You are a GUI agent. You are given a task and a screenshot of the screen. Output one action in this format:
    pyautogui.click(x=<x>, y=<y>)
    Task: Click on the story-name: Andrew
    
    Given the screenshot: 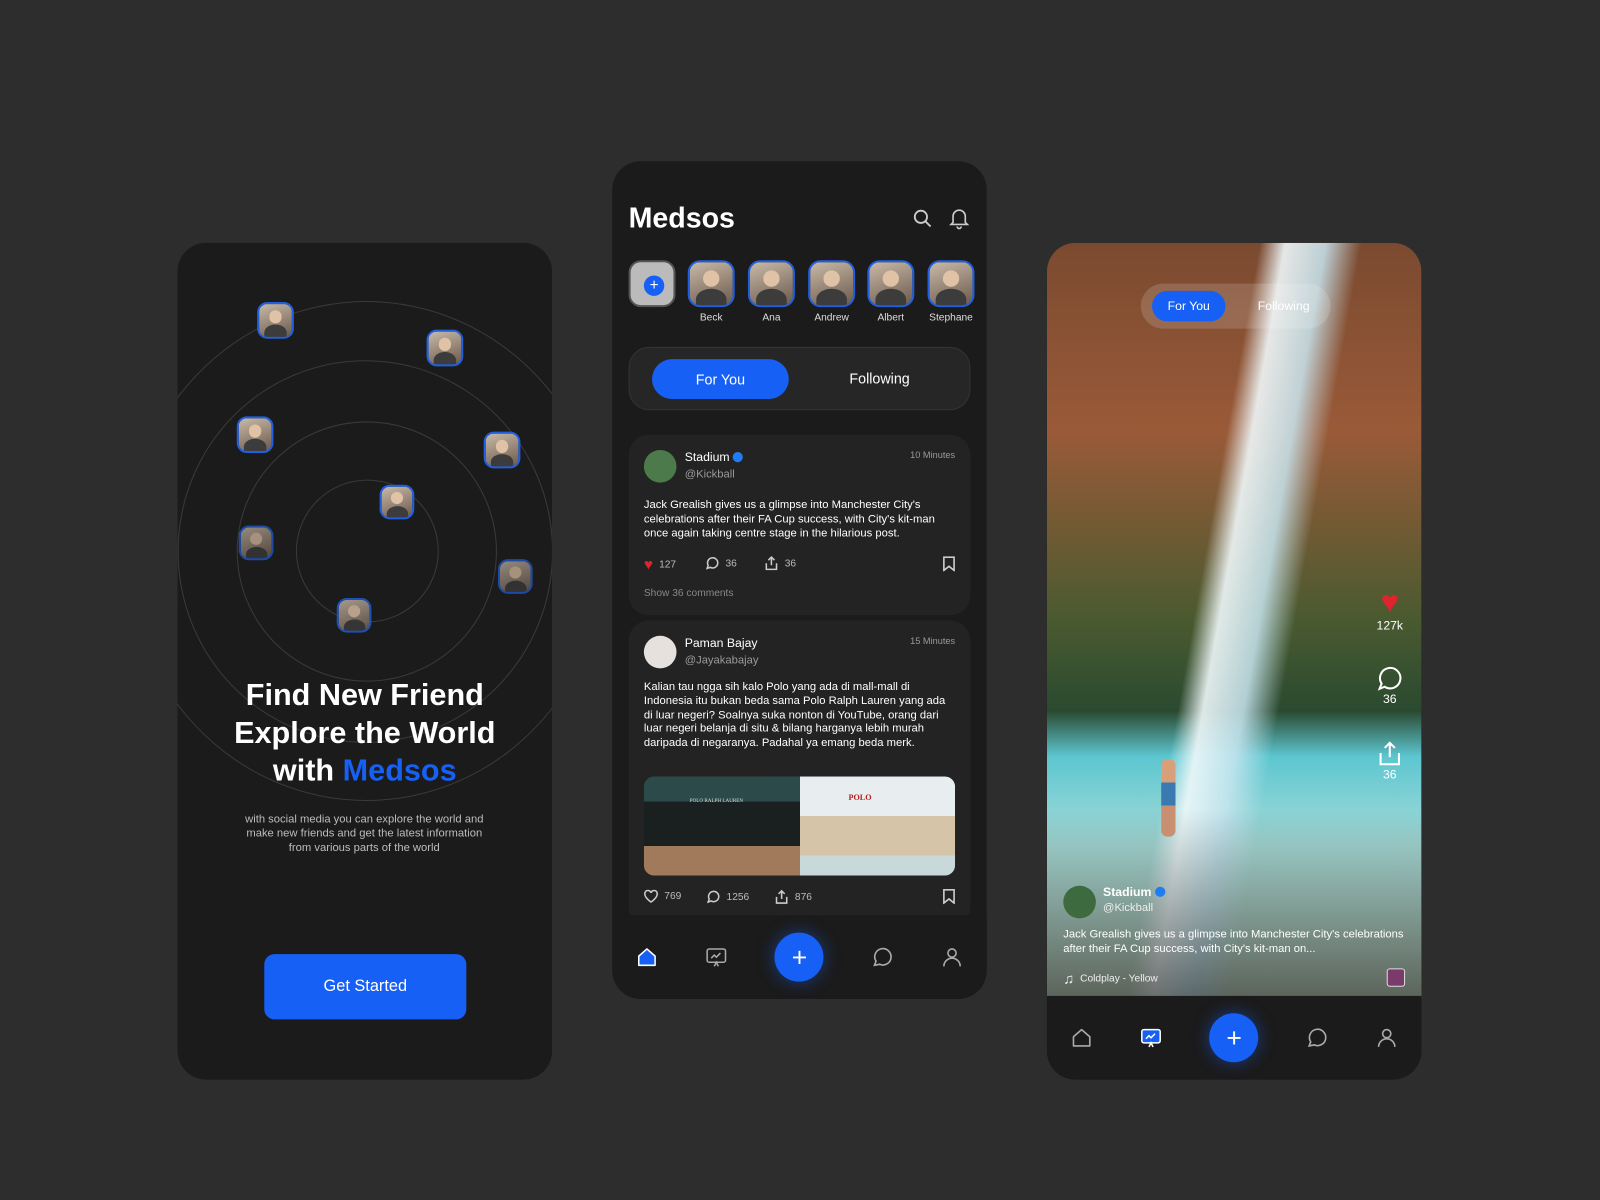 What is the action you would take?
    pyautogui.click(x=831, y=318)
    